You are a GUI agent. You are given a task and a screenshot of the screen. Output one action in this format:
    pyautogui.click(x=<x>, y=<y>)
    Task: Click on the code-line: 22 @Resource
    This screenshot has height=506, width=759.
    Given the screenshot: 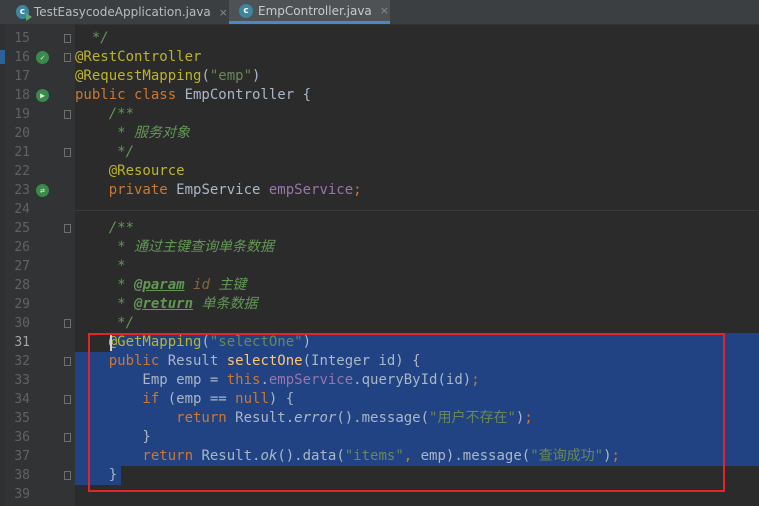 What is the action you would take?
    pyautogui.click(x=379, y=171)
    